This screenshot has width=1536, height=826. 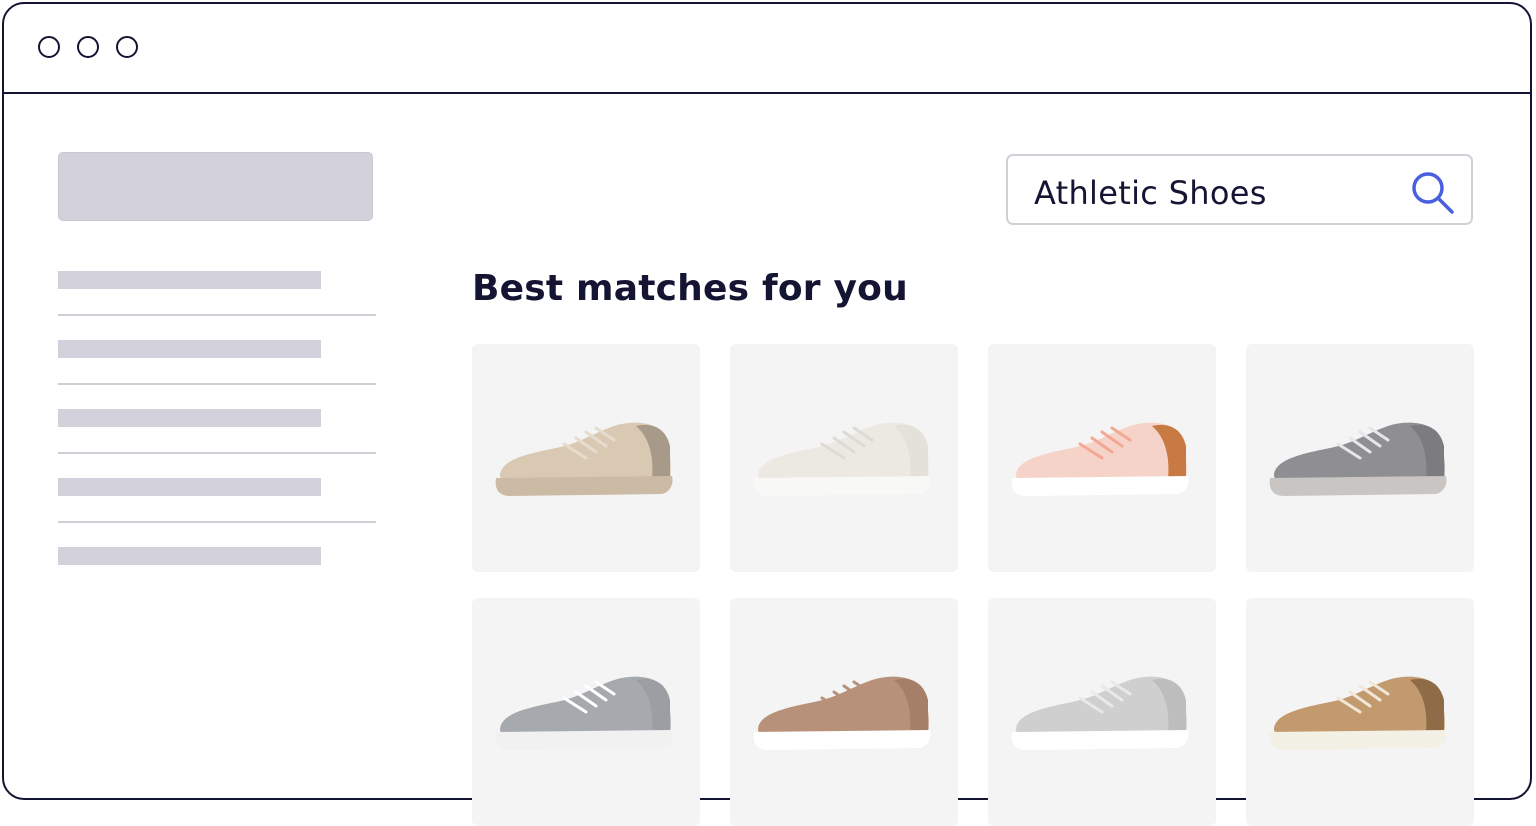 What do you see at coordinates (1150, 193) in the screenshot?
I see `search-query: Athletic Shoes` at bounding box center [1150, 193].